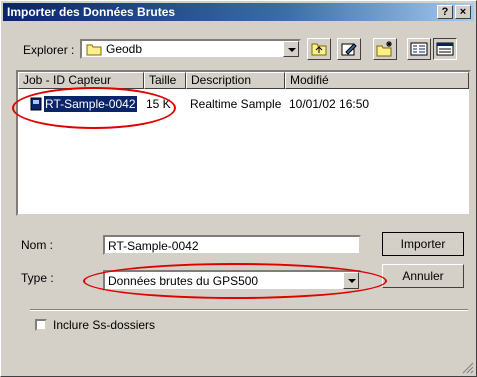 This screenshot has width=477, height=377. Describe the element at coordinates (236, 104) in the screenshot. I see `row-description: Realtime Sample` at that location.